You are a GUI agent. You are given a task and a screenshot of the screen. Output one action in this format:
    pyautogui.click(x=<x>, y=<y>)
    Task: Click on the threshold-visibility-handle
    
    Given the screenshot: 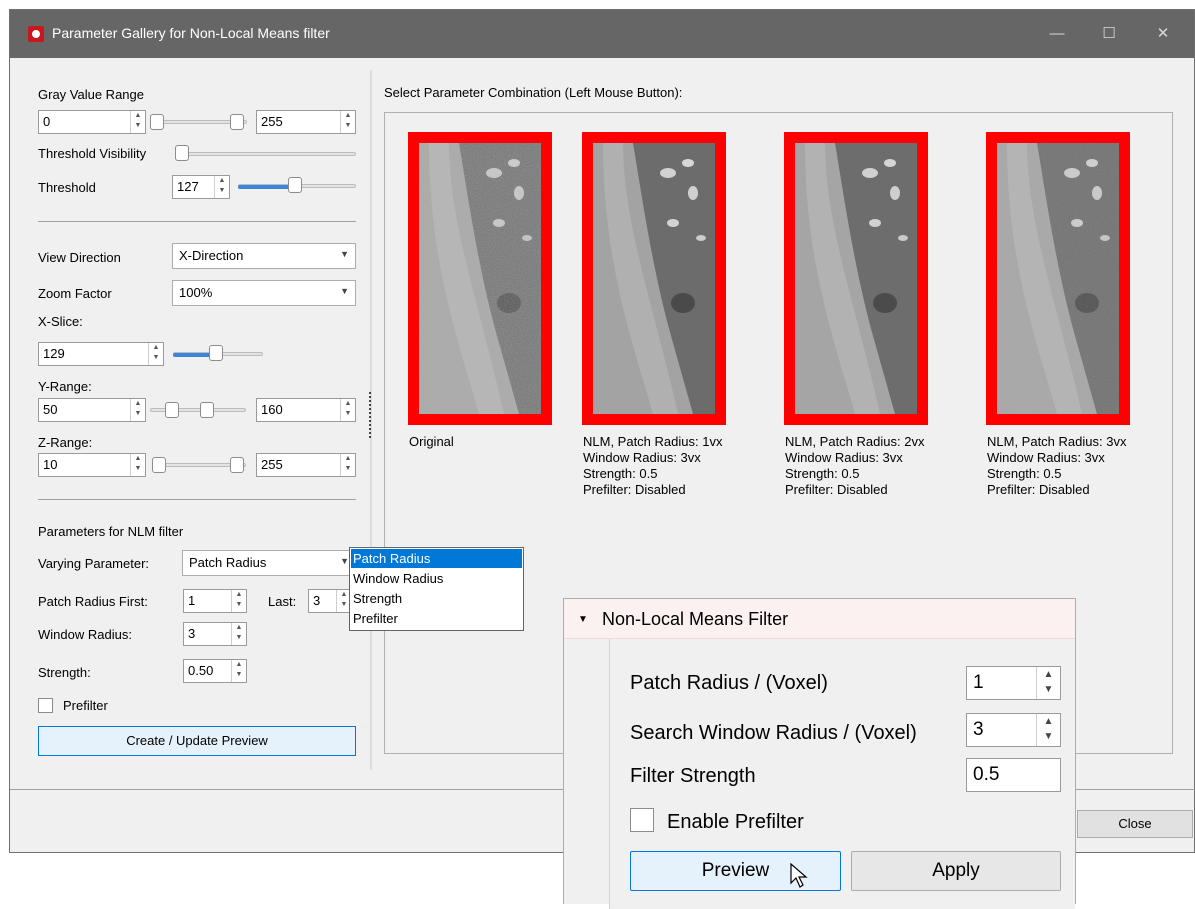 What is the action you would take?
    pyautogui.click(x=182, y=153)
    